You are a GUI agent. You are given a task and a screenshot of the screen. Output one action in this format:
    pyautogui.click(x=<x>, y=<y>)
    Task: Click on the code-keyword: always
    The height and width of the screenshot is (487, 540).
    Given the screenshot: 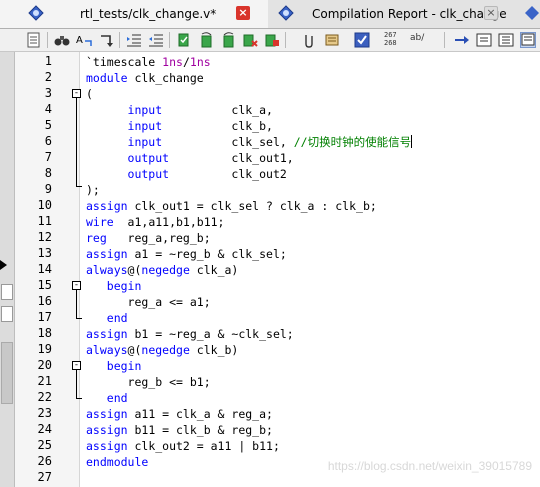 What is the action you would take?
    pyautogui.click(x=107, y=350)
    